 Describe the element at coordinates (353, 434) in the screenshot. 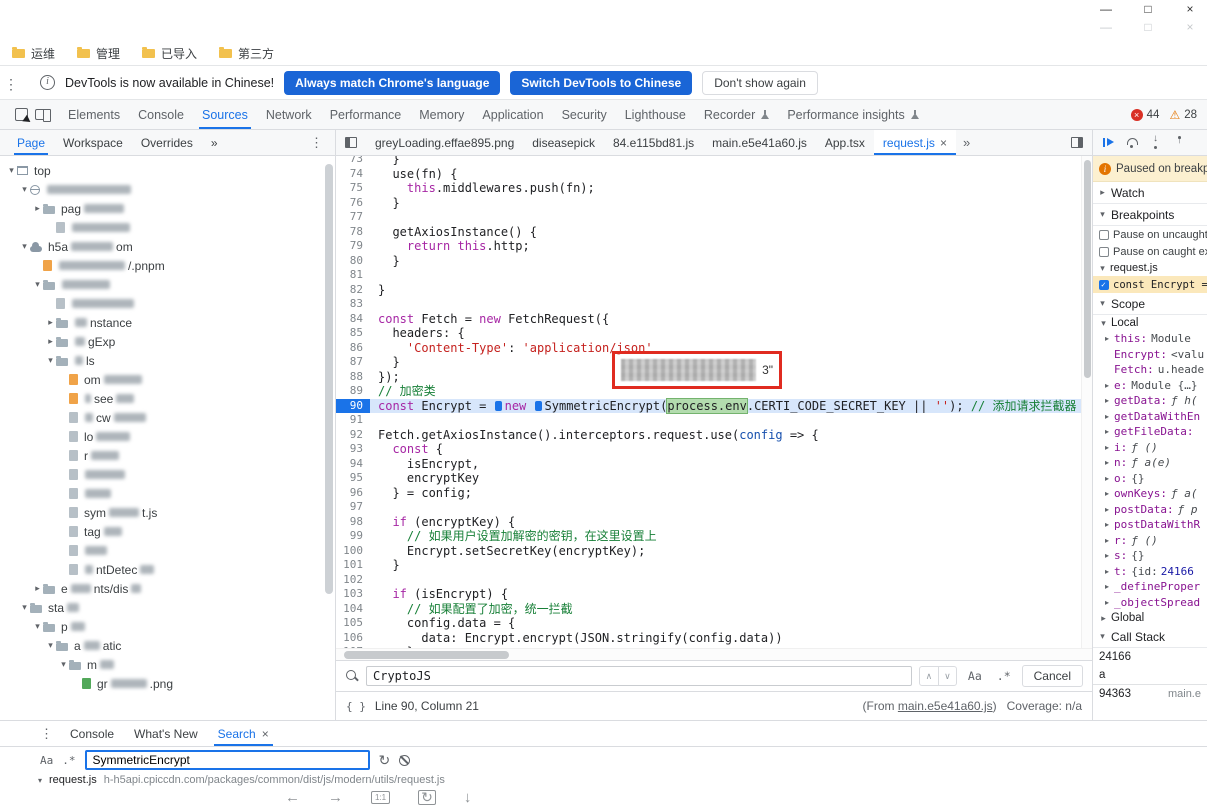

I see `line-number: 92` at that location.